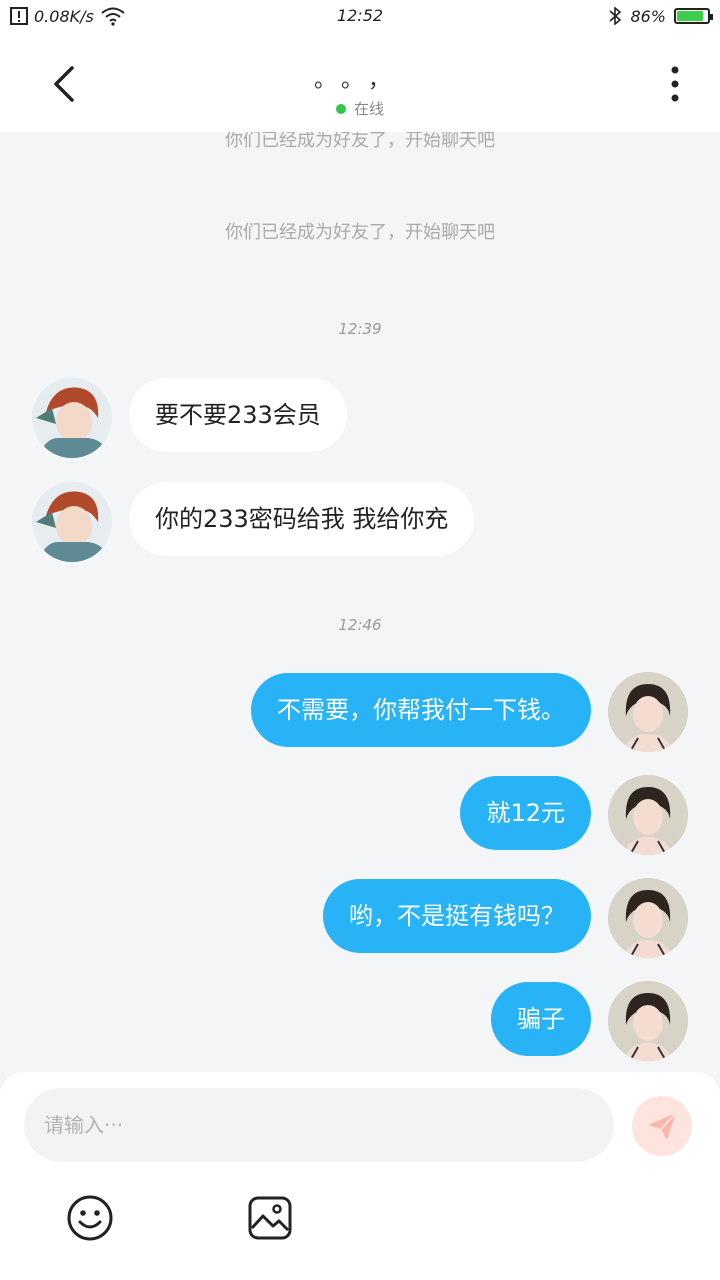  I want to click on outgoing-message: 就12元, so click(525, 813).